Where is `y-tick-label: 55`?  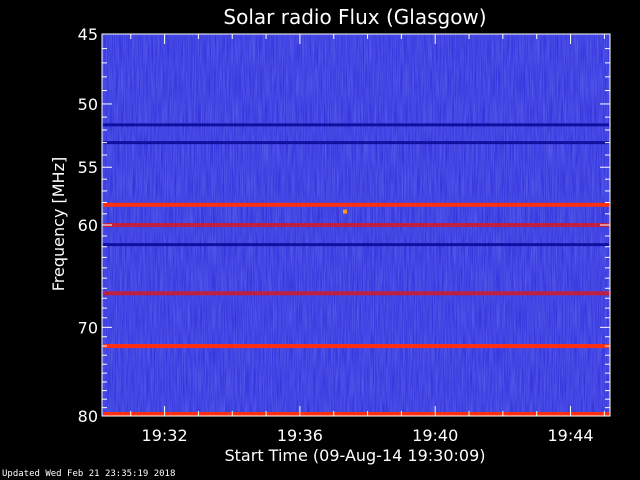 y-tick-label: 55 is located at coordinates (88, 167).